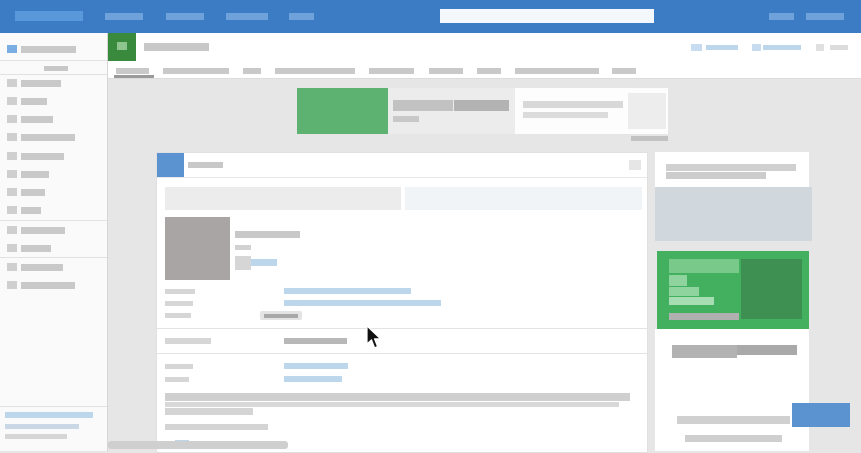  What do you see at coordinates (36, 436) in the screenshot?
I see `sidebar-footer-text` at bounding box center [36, 436].